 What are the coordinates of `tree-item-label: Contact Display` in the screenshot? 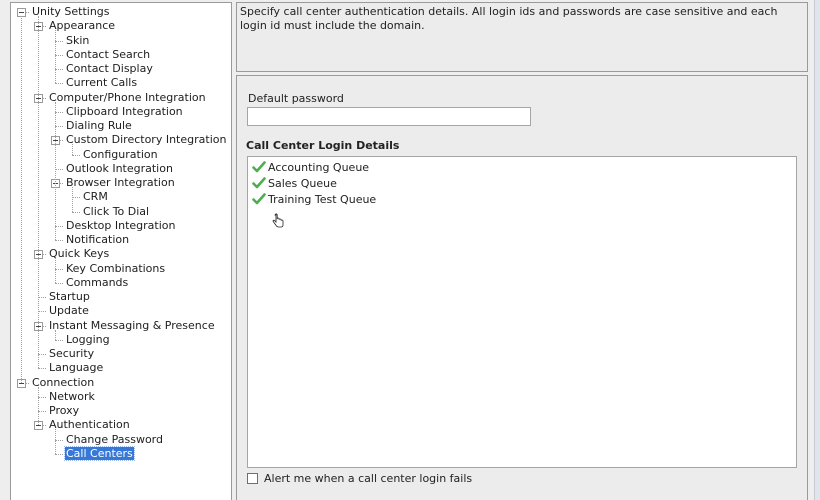 It's located at (109, 68).